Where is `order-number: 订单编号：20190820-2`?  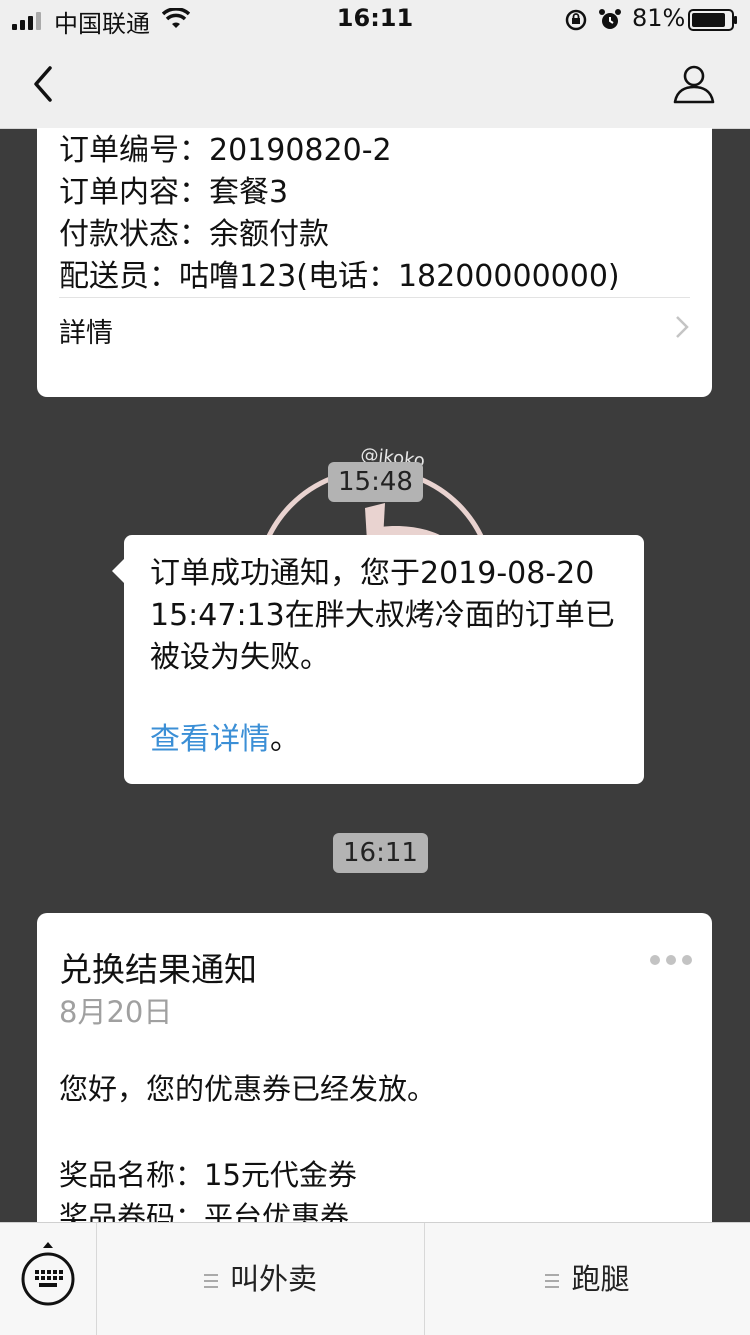 order-number: 订单编号：20190820-2 is located at coordinates (225, 150).